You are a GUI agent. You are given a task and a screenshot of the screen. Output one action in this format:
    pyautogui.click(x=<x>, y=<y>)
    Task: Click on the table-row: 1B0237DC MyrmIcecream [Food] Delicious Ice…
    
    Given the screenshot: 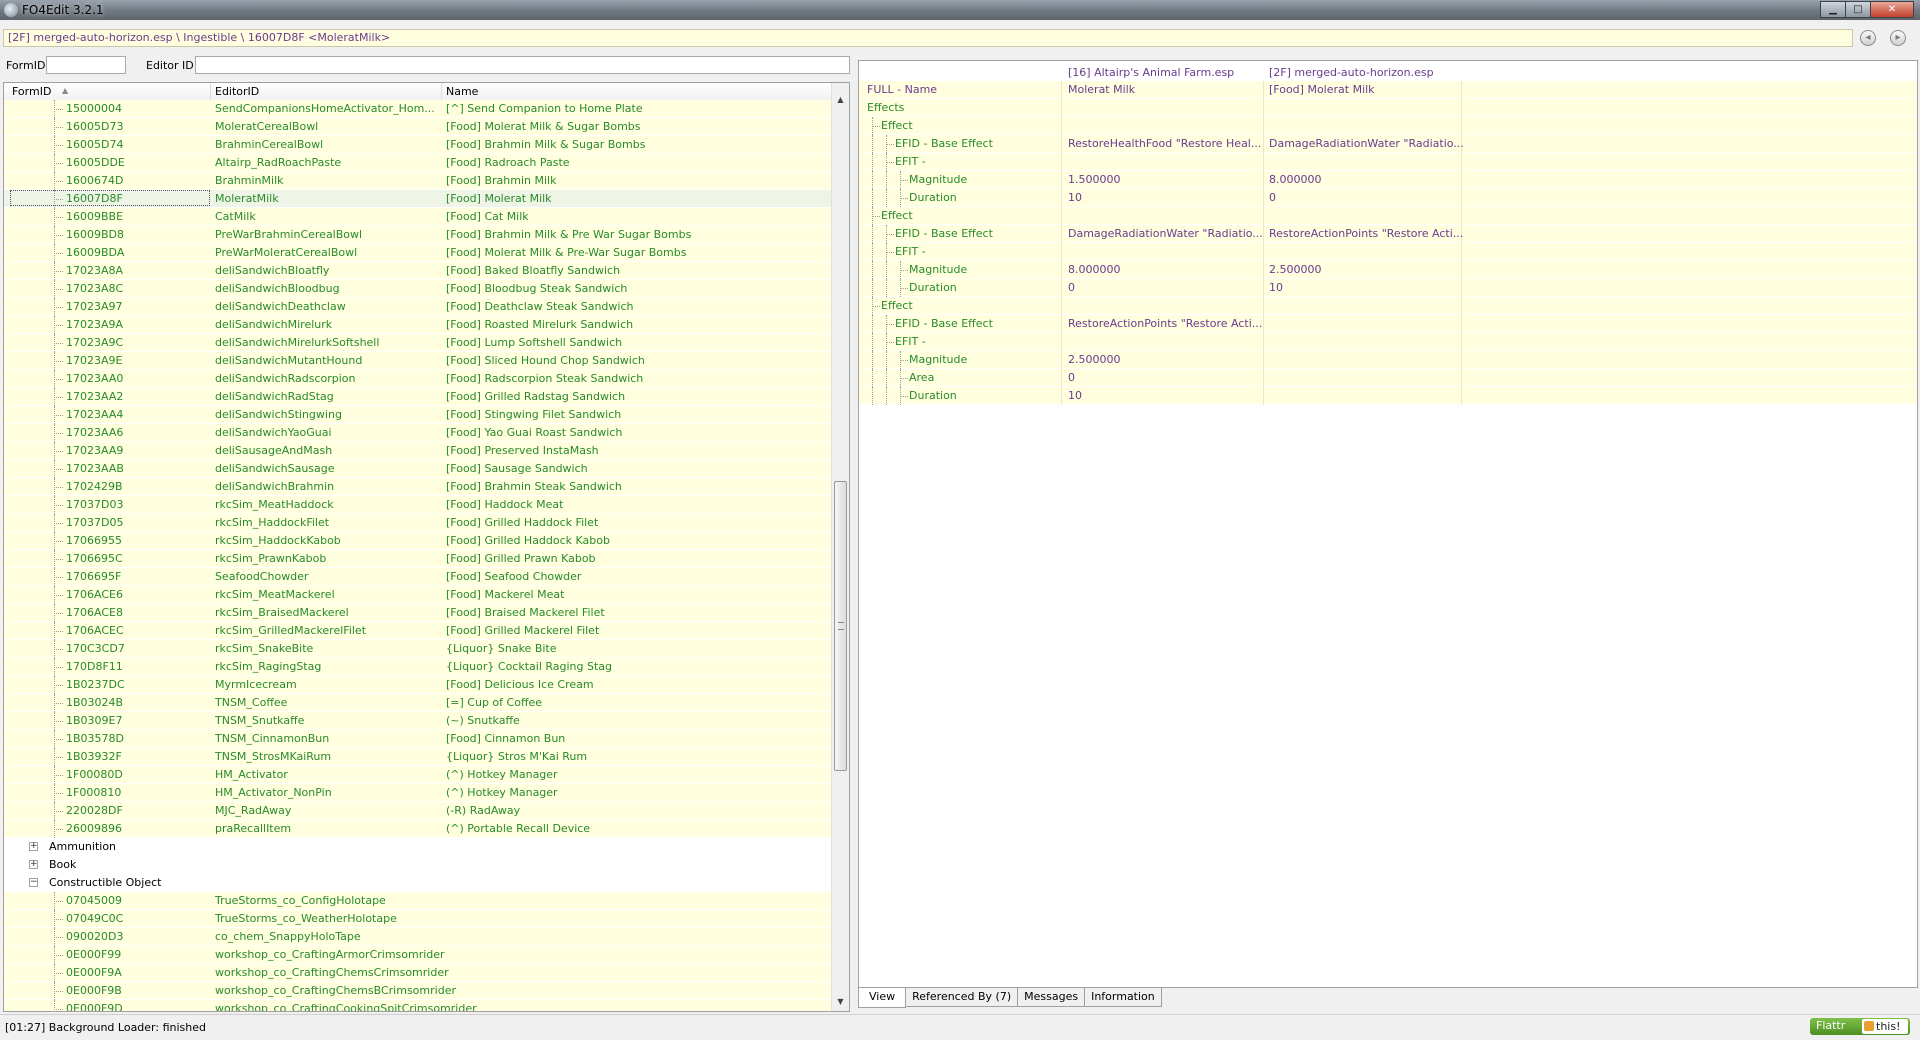 What is the action you would take?
    pyautogui.click(x=419, y=685)
    